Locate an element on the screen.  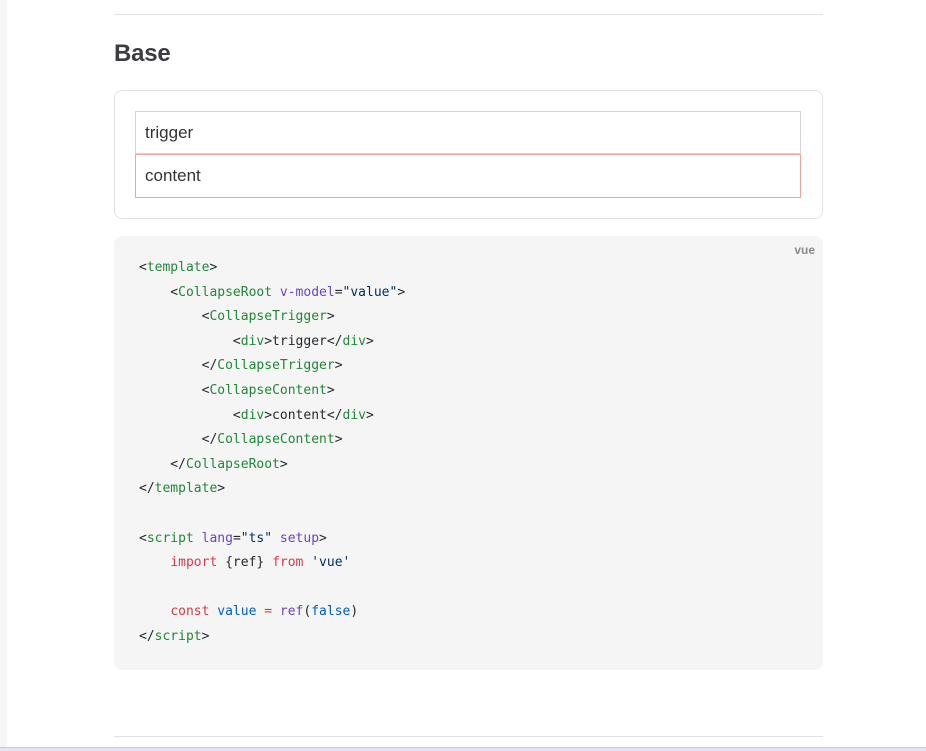
code-line: </CollapseTrigger> is located at coordinates (272, 366).